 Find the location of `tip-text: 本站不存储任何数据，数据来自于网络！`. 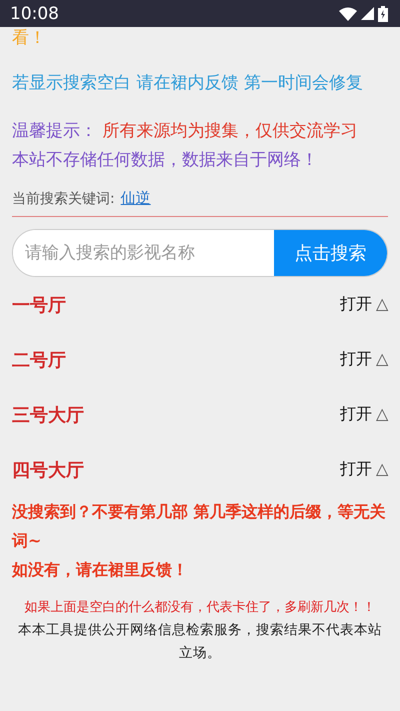

tip-text: 本站不存储任何数据，数据来自于网络！ is located at coordinates (165, 160).